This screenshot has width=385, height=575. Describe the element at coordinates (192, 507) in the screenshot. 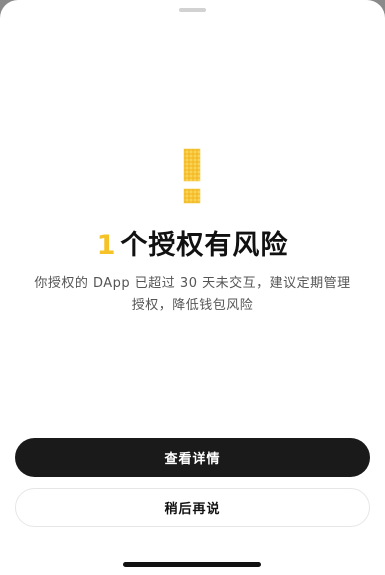

I see `later-button: 稍后再说` at that location.